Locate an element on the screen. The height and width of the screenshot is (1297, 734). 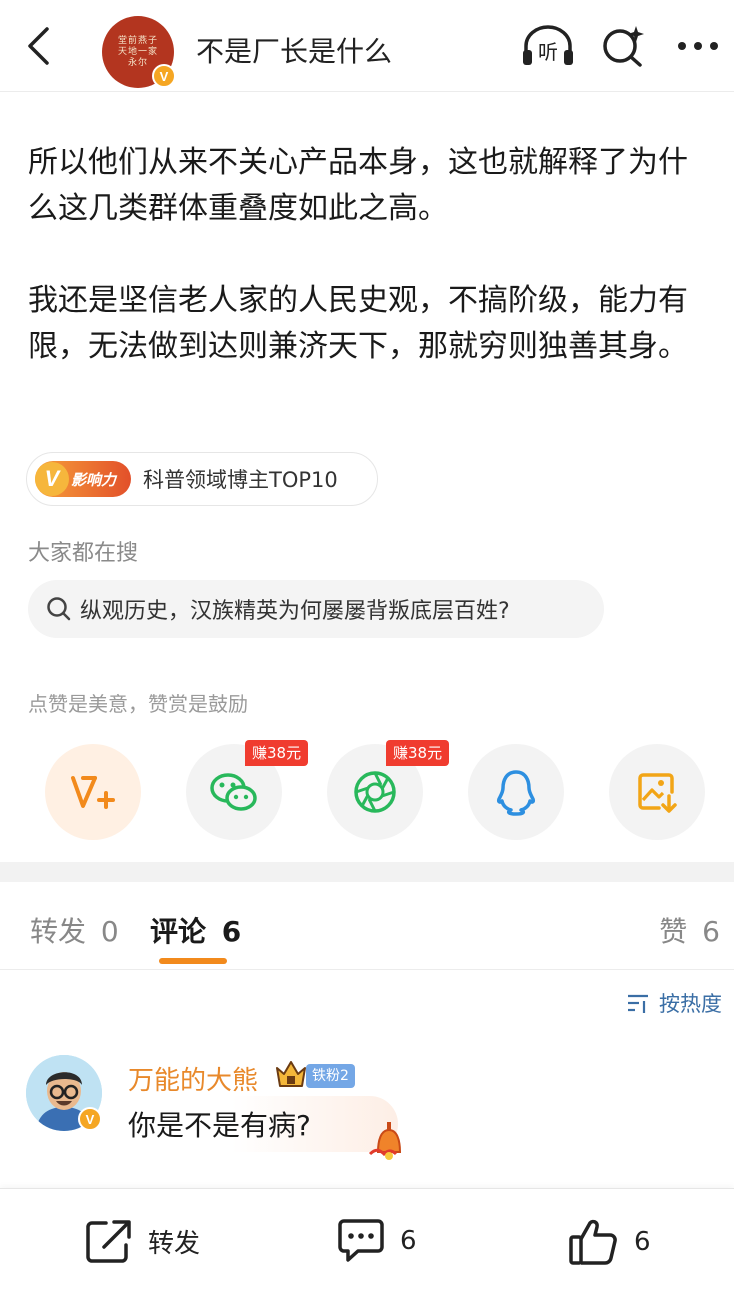
comment-button: 6 is located at coordinates (376, 1241).